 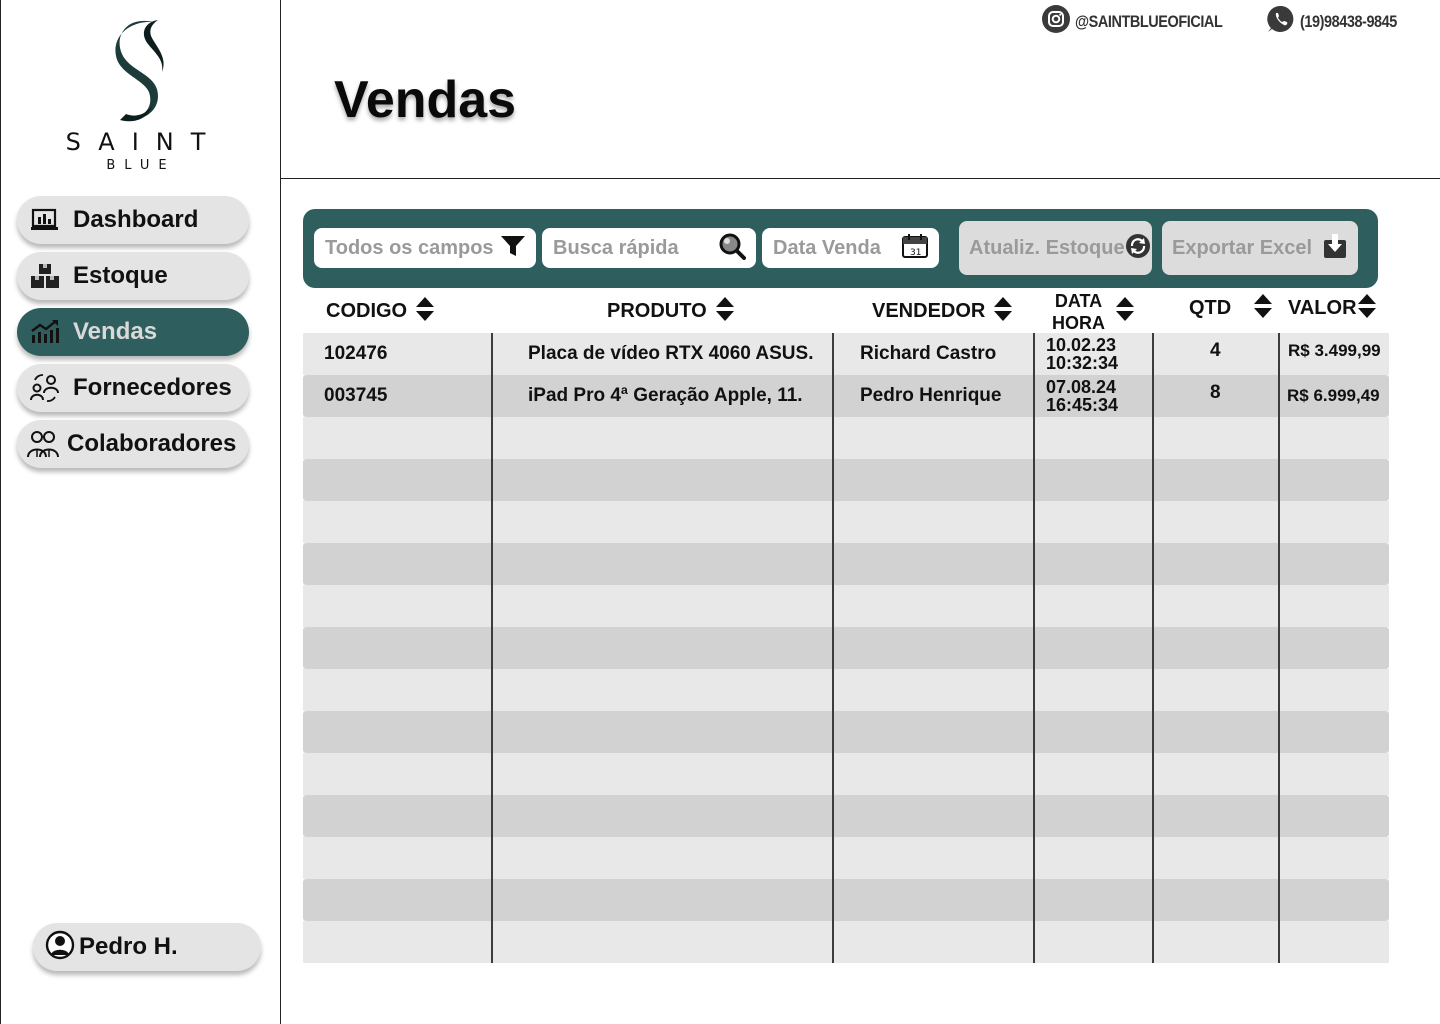 I want to click on search-icon, so click(x=732, y=248).